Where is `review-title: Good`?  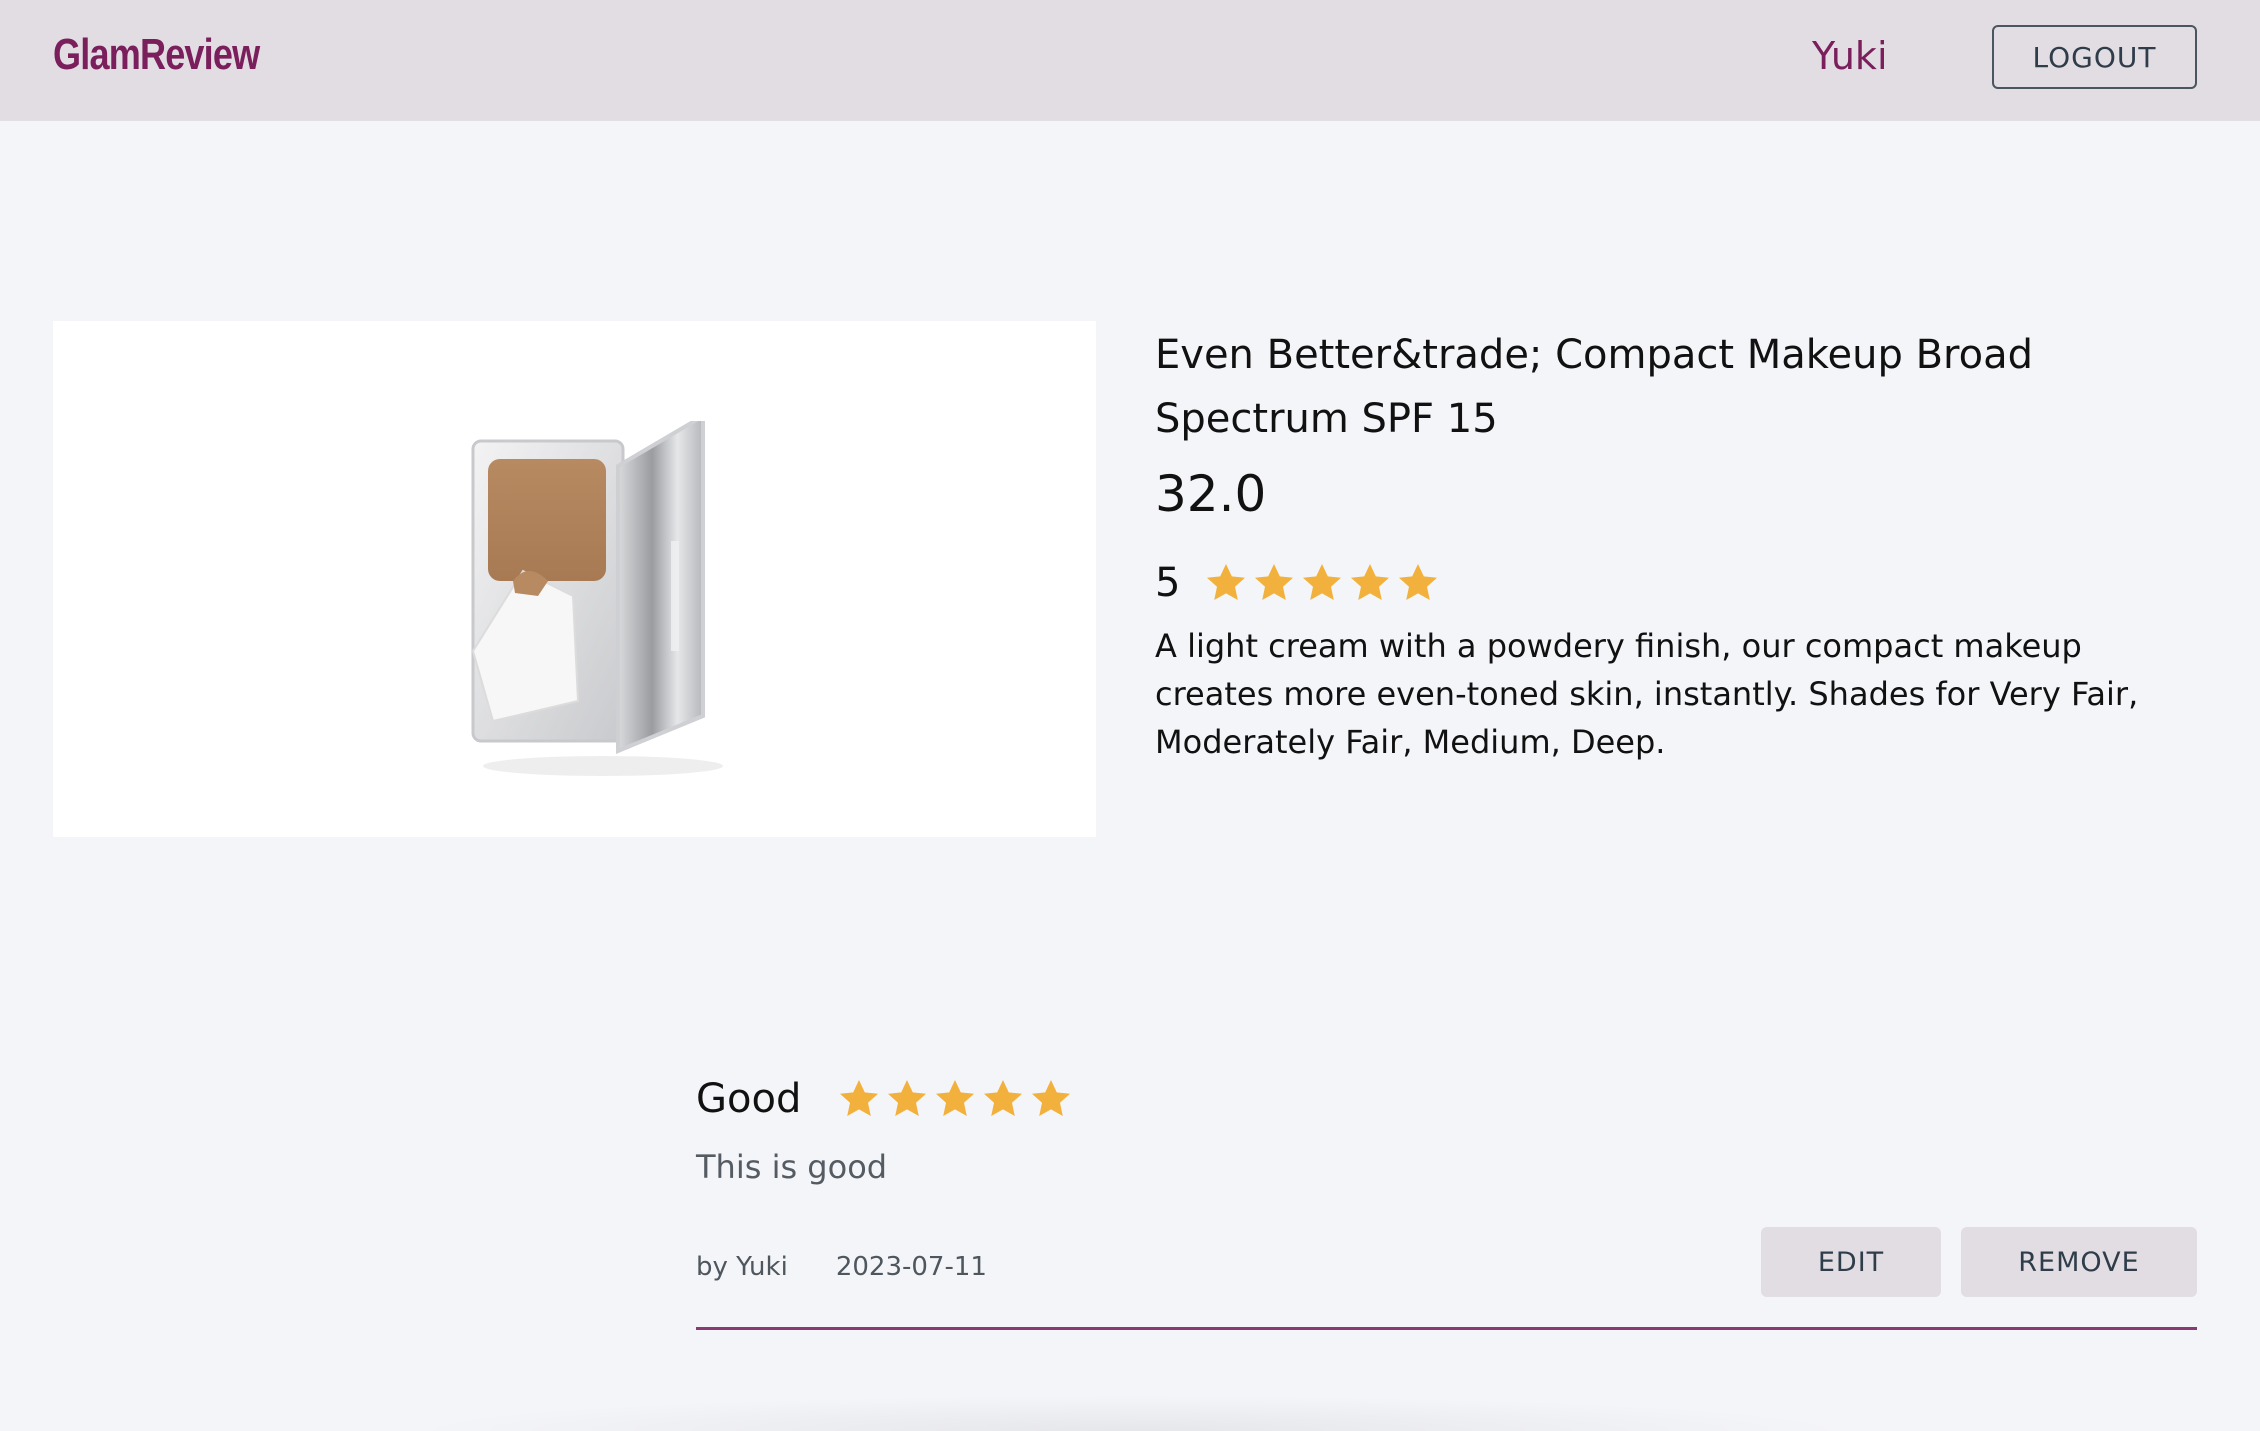
review-title: Good is located at coordinates (749, 1099).